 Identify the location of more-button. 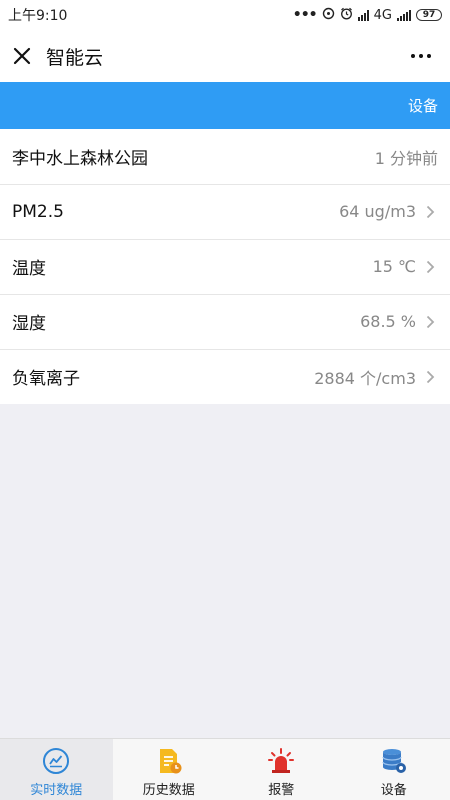
(421, 56).